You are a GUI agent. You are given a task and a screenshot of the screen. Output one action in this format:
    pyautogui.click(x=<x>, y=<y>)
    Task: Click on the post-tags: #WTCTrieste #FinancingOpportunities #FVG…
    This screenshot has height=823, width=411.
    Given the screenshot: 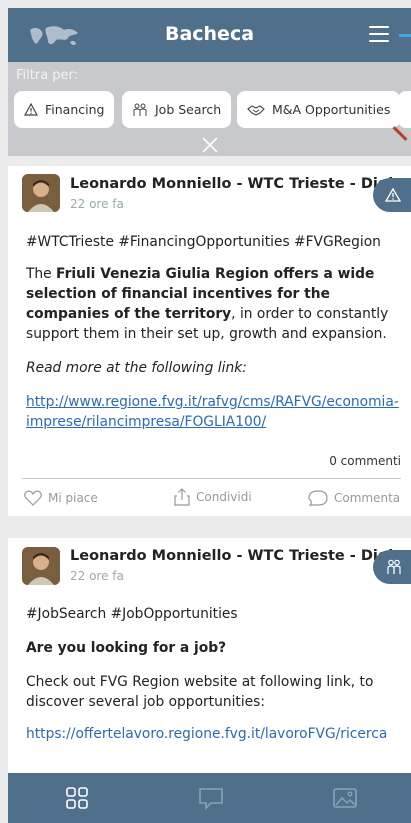 What is the action you would take?
    pyautogui.click(x=203, y=242)
    